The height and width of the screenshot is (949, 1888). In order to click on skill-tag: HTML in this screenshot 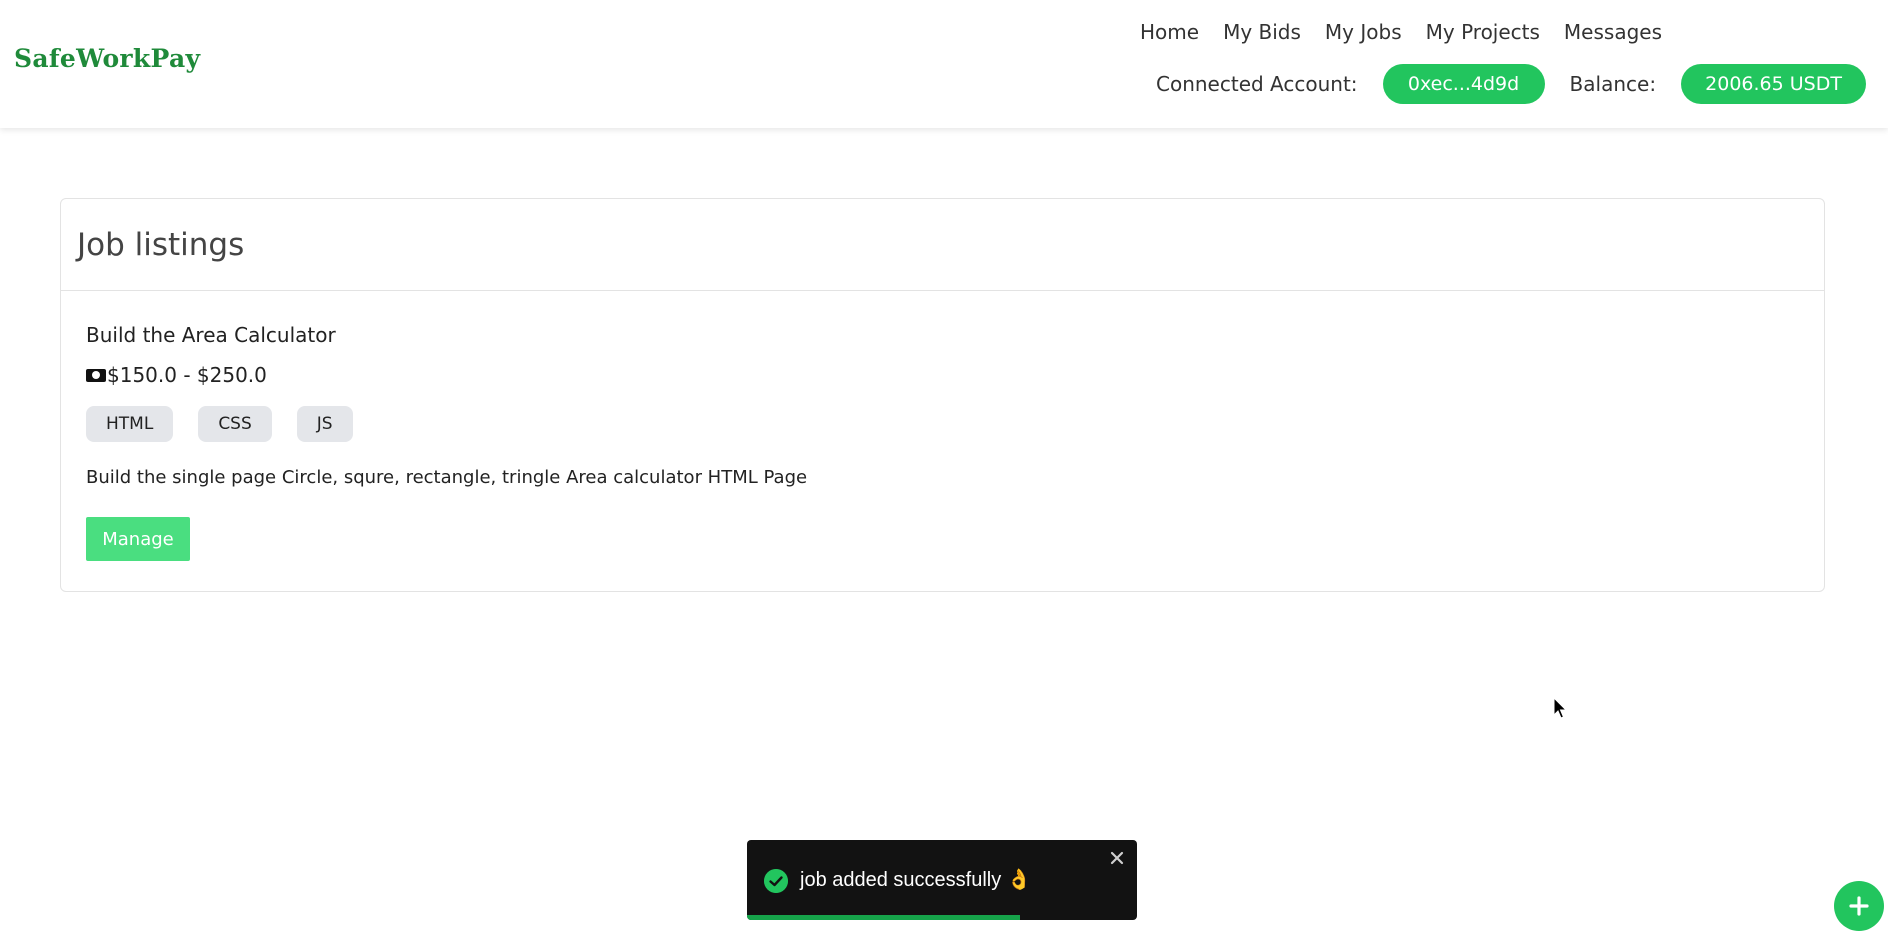, I will do `click(130, 424)`.